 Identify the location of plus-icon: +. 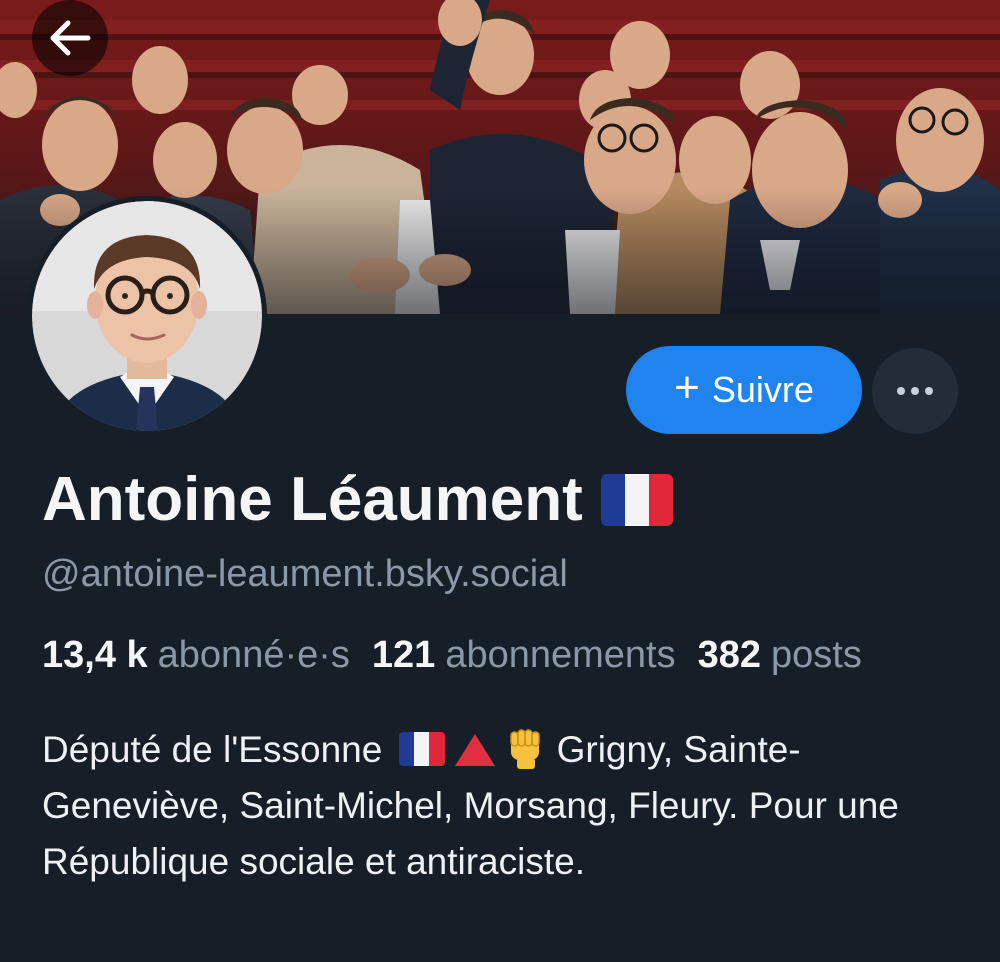
(687, 387).